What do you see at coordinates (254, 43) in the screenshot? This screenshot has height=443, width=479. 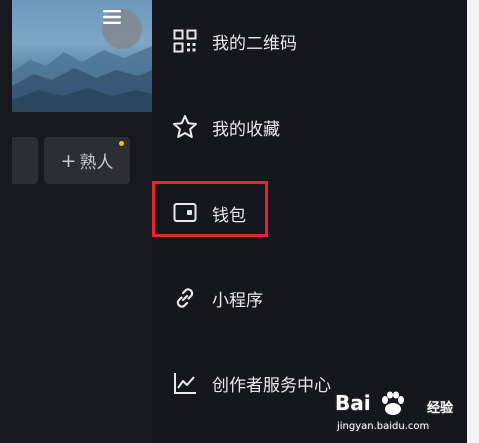 I see `menu-item-label: 我的二维码` at bounding box center [254, 43].